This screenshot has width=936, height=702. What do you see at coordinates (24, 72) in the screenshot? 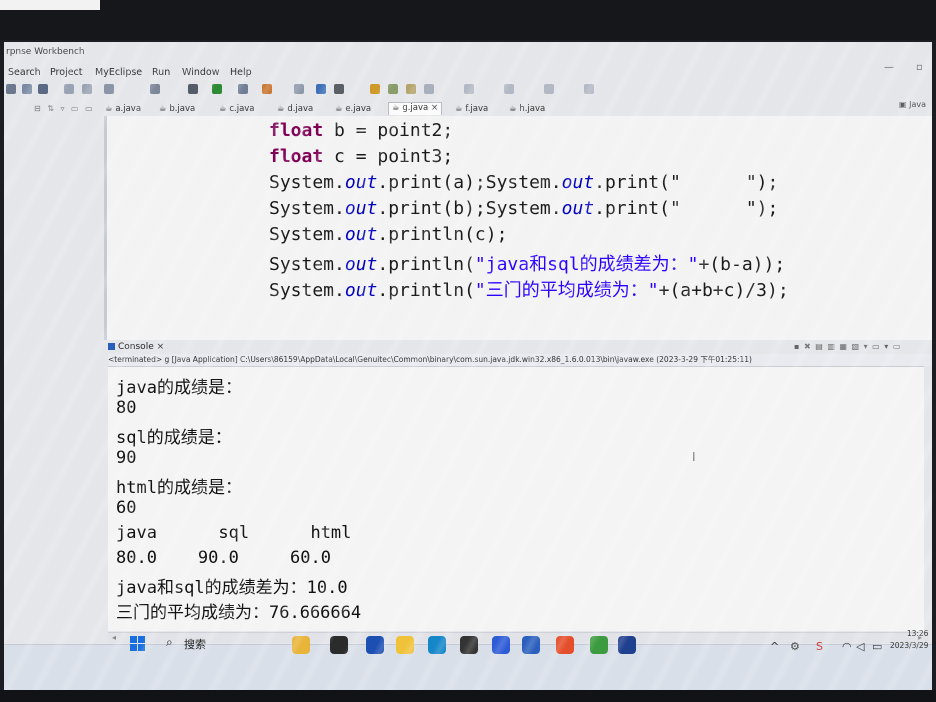
I see `menu-search: Search` at bounding box center [24, 72].